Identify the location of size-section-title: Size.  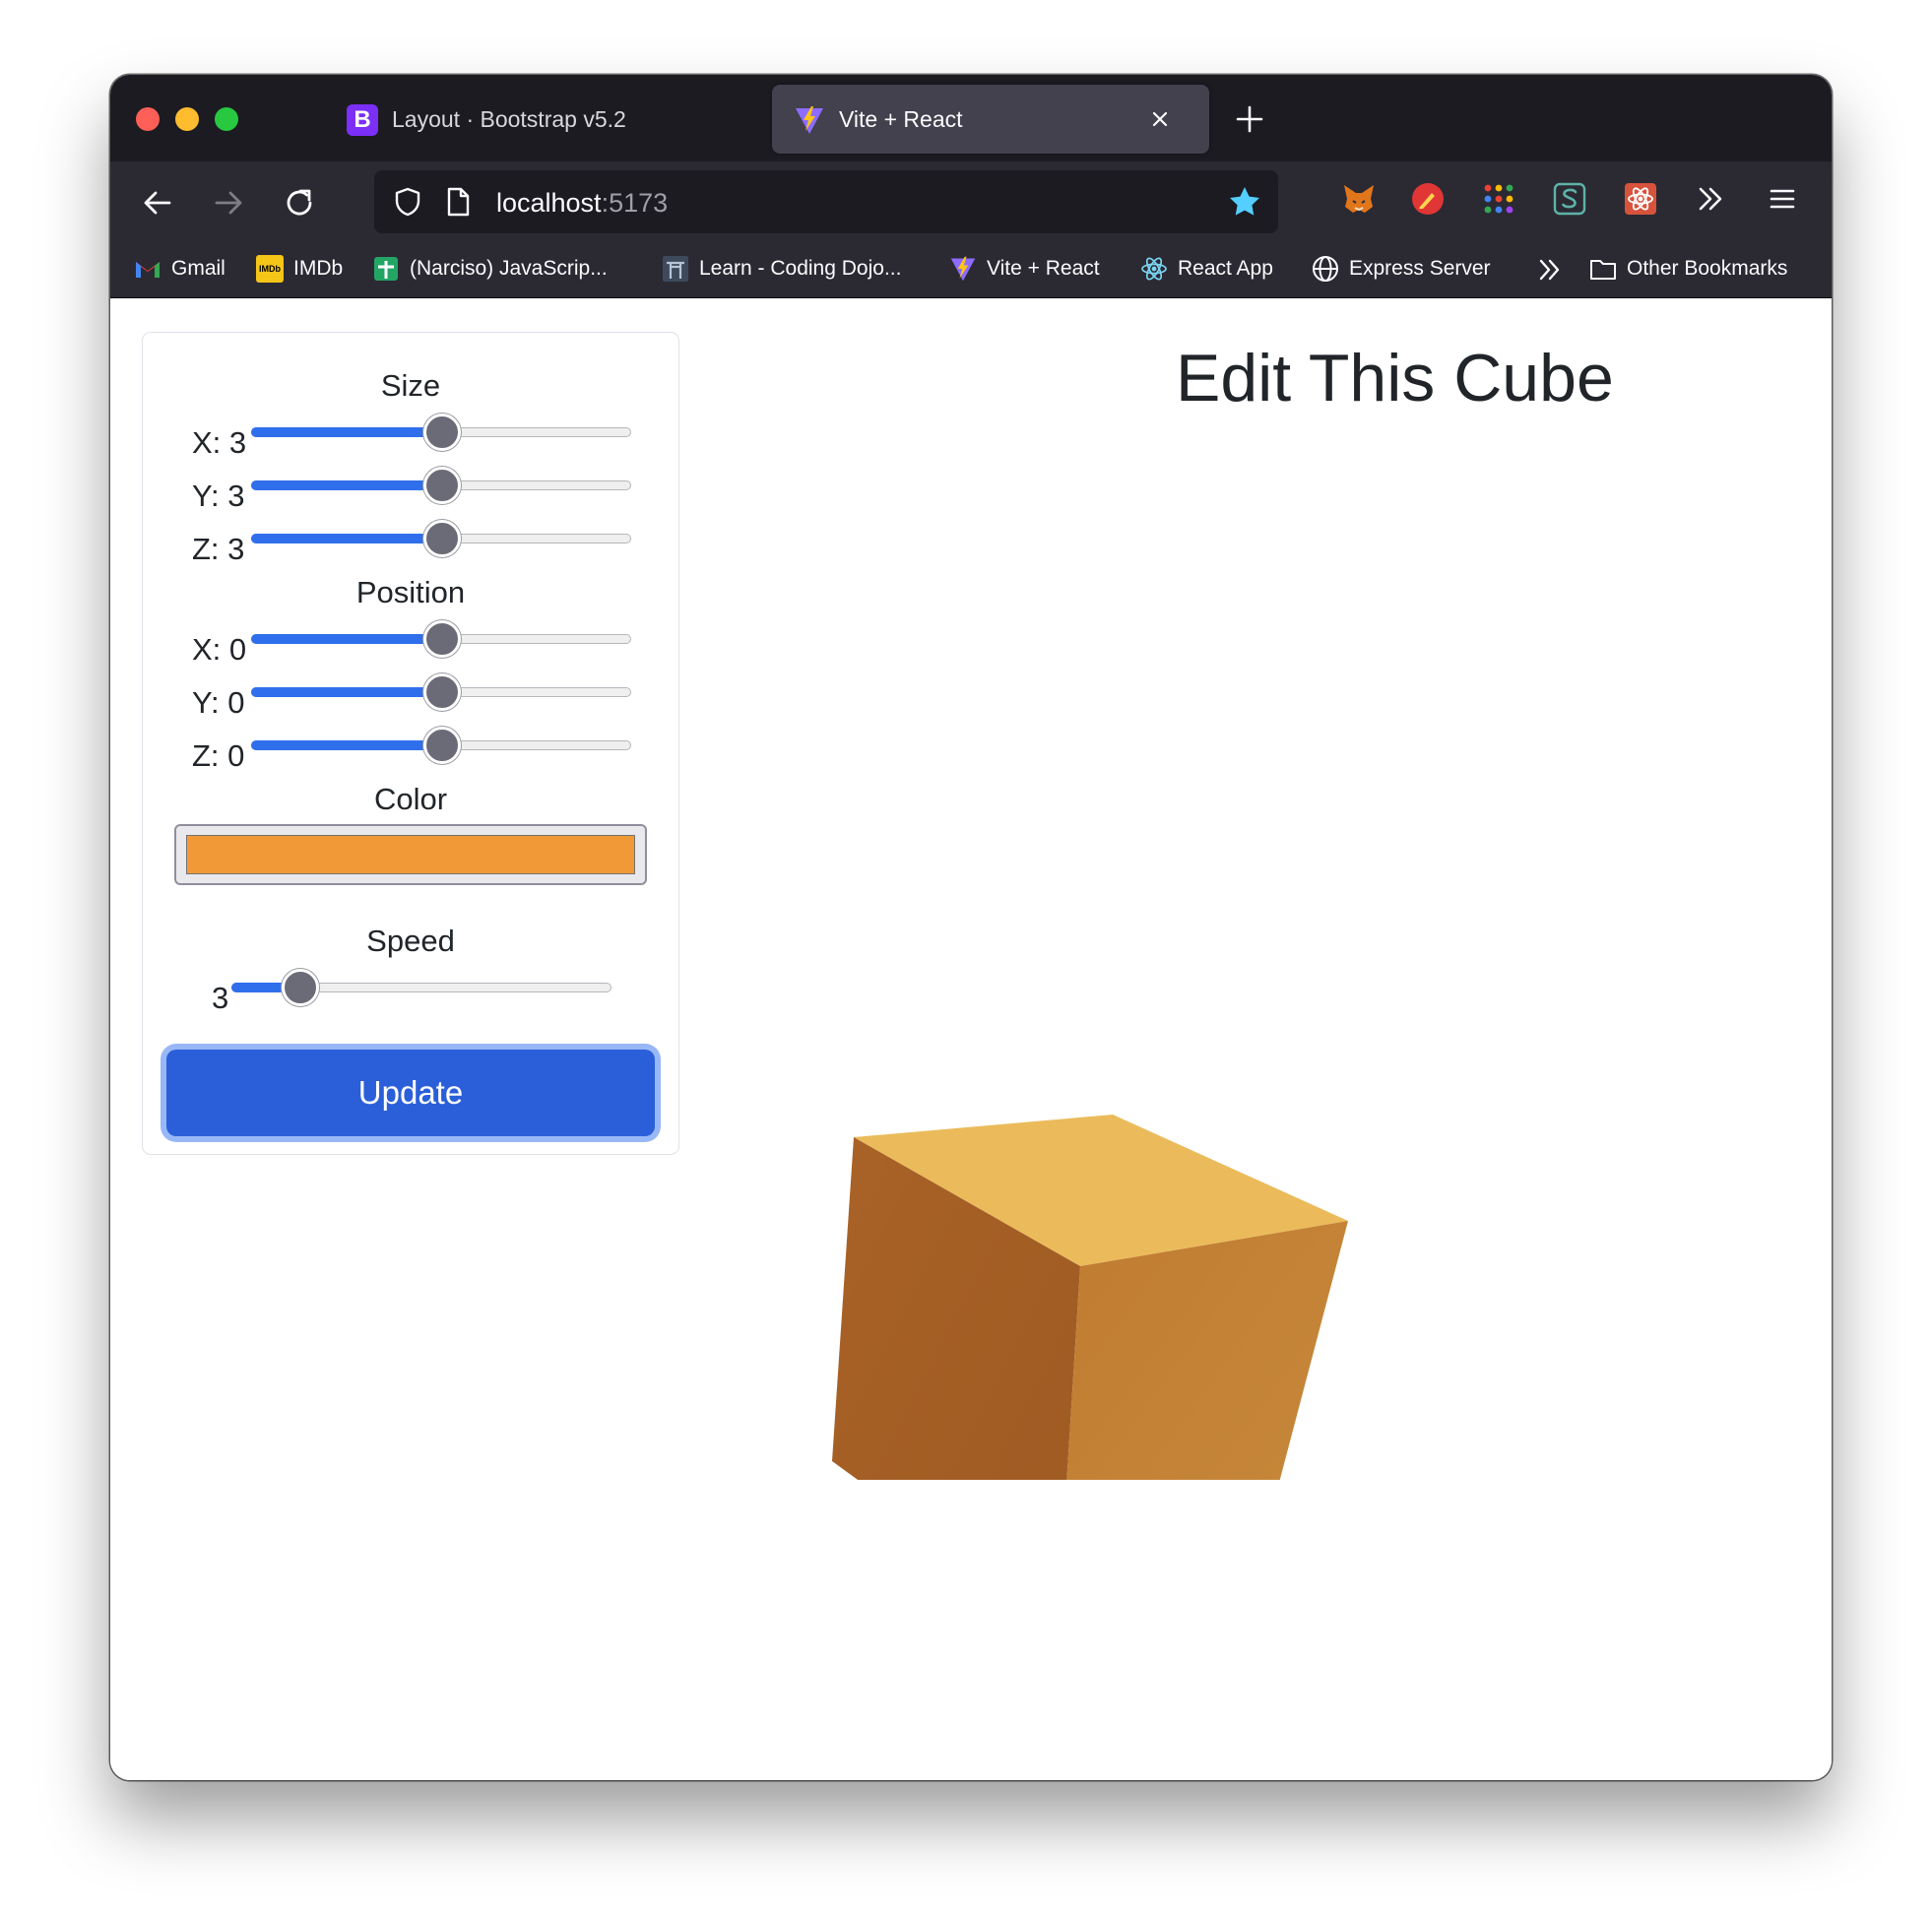
(410, 385).